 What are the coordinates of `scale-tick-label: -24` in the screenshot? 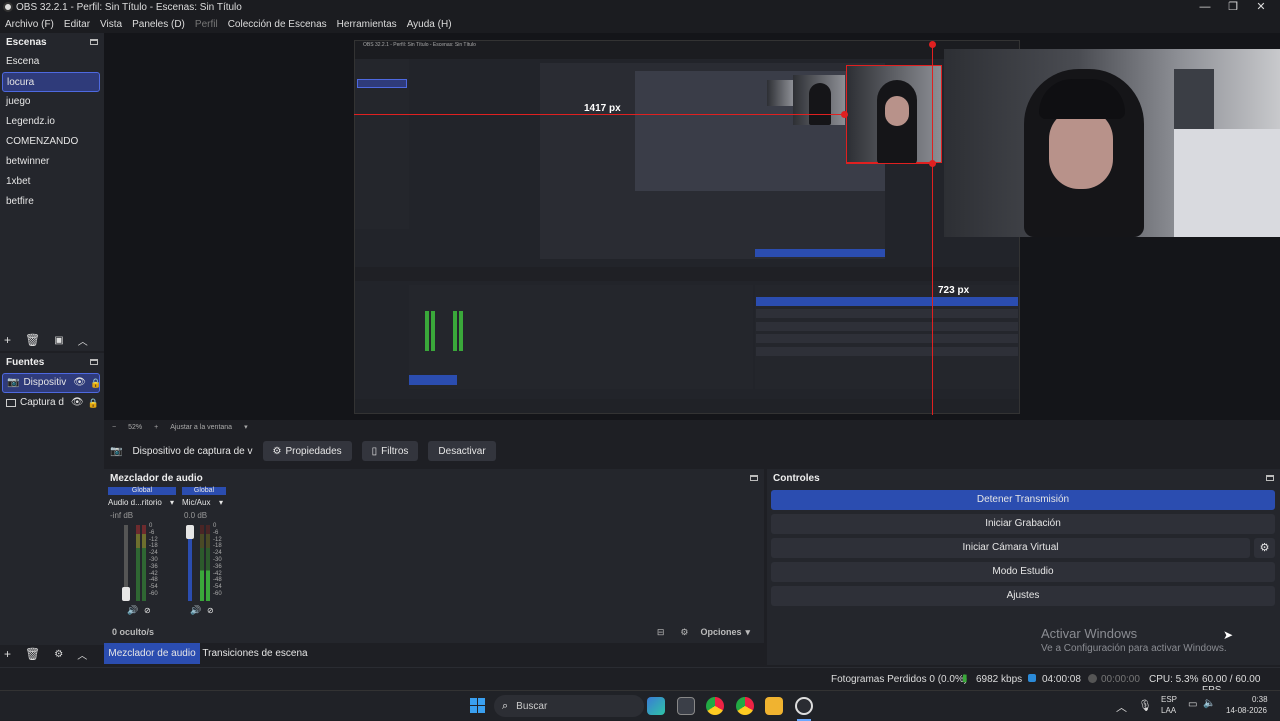 It's located at (153, 553).